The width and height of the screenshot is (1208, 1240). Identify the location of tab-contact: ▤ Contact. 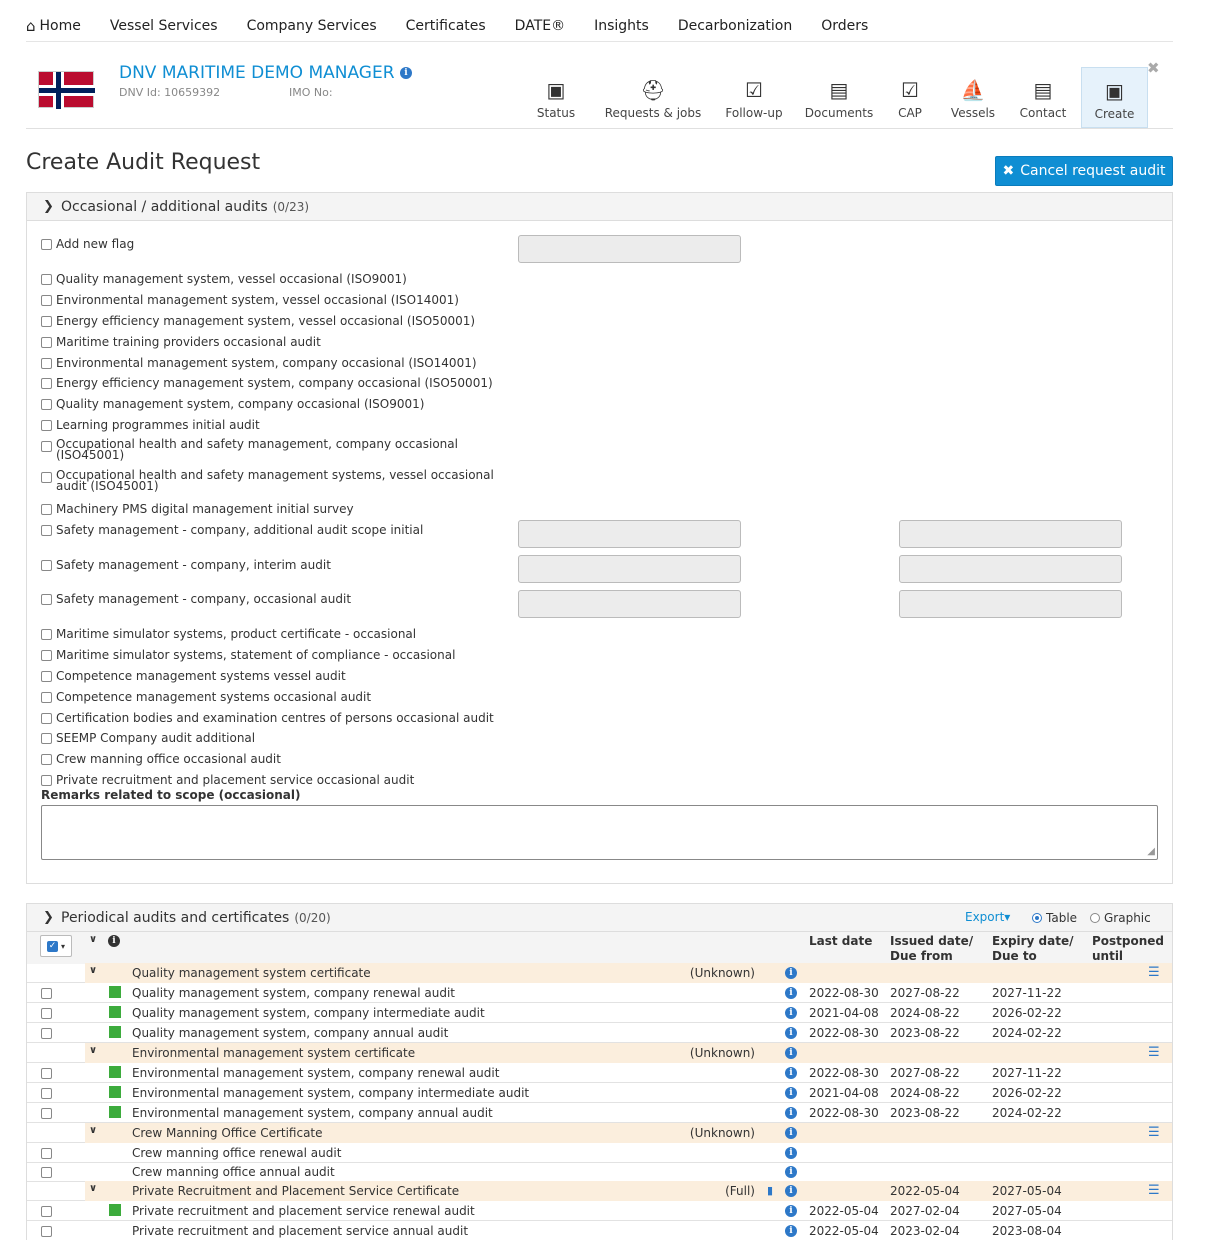
(1043, 97).